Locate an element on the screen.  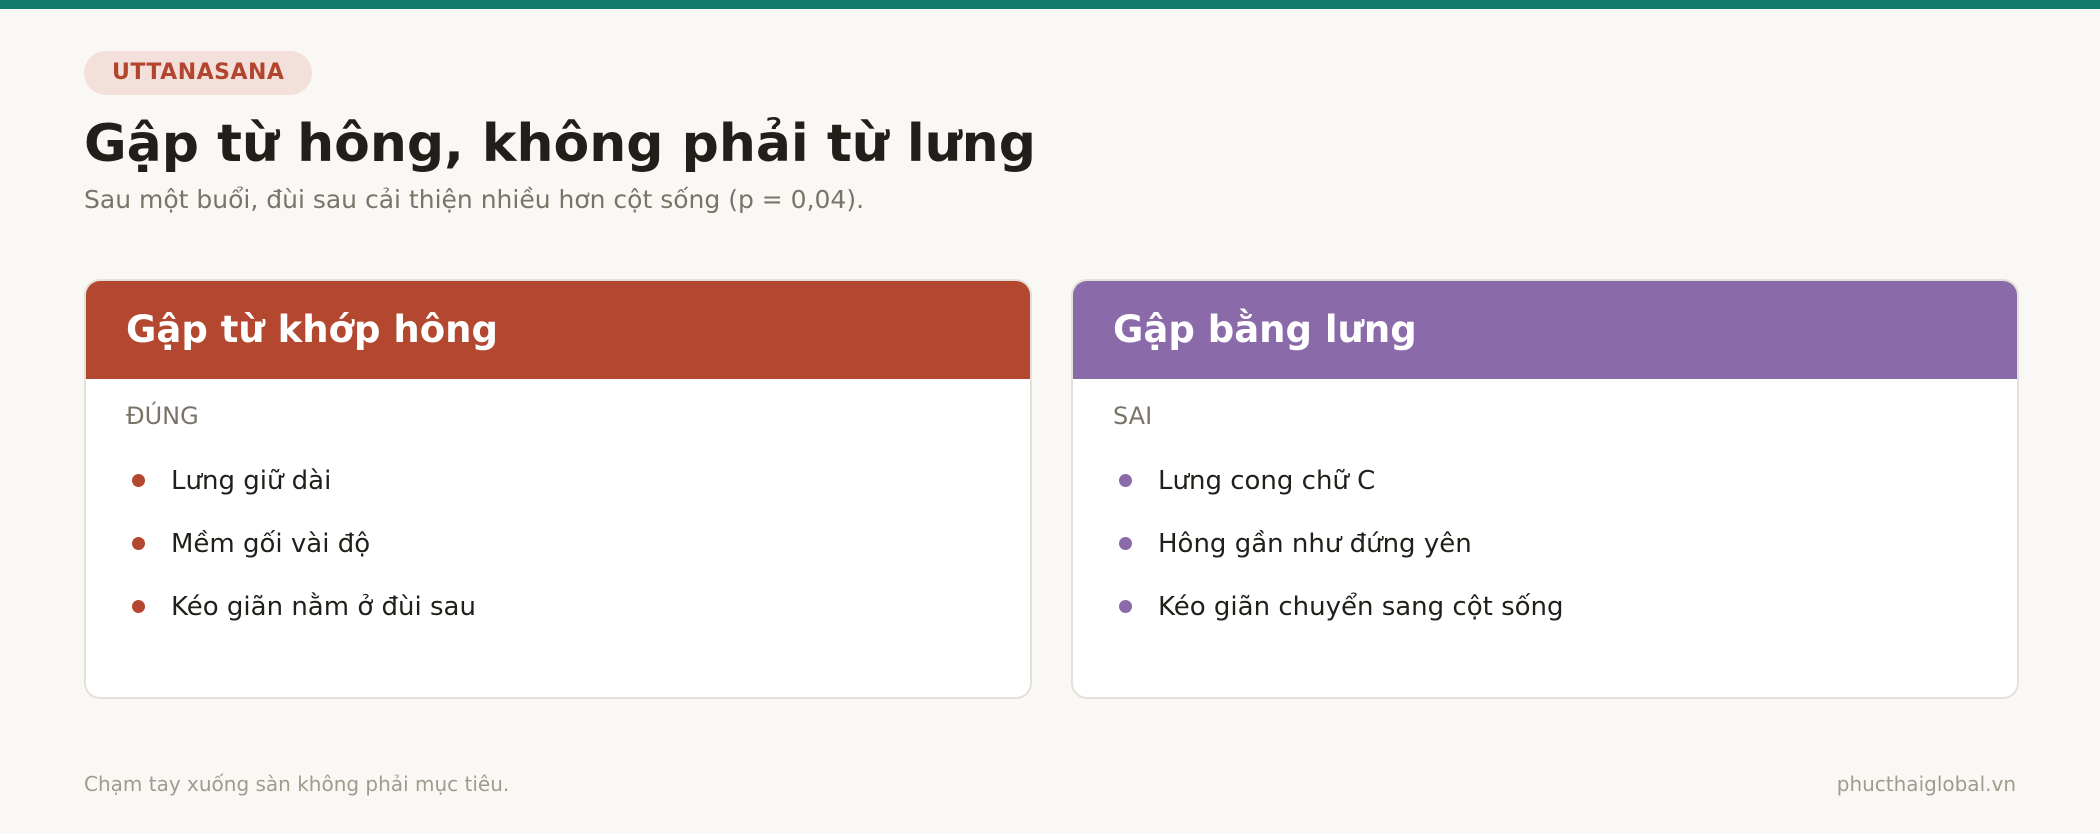
list-item-text: Mềm gối vài độ is located at coordinates (271, 543).